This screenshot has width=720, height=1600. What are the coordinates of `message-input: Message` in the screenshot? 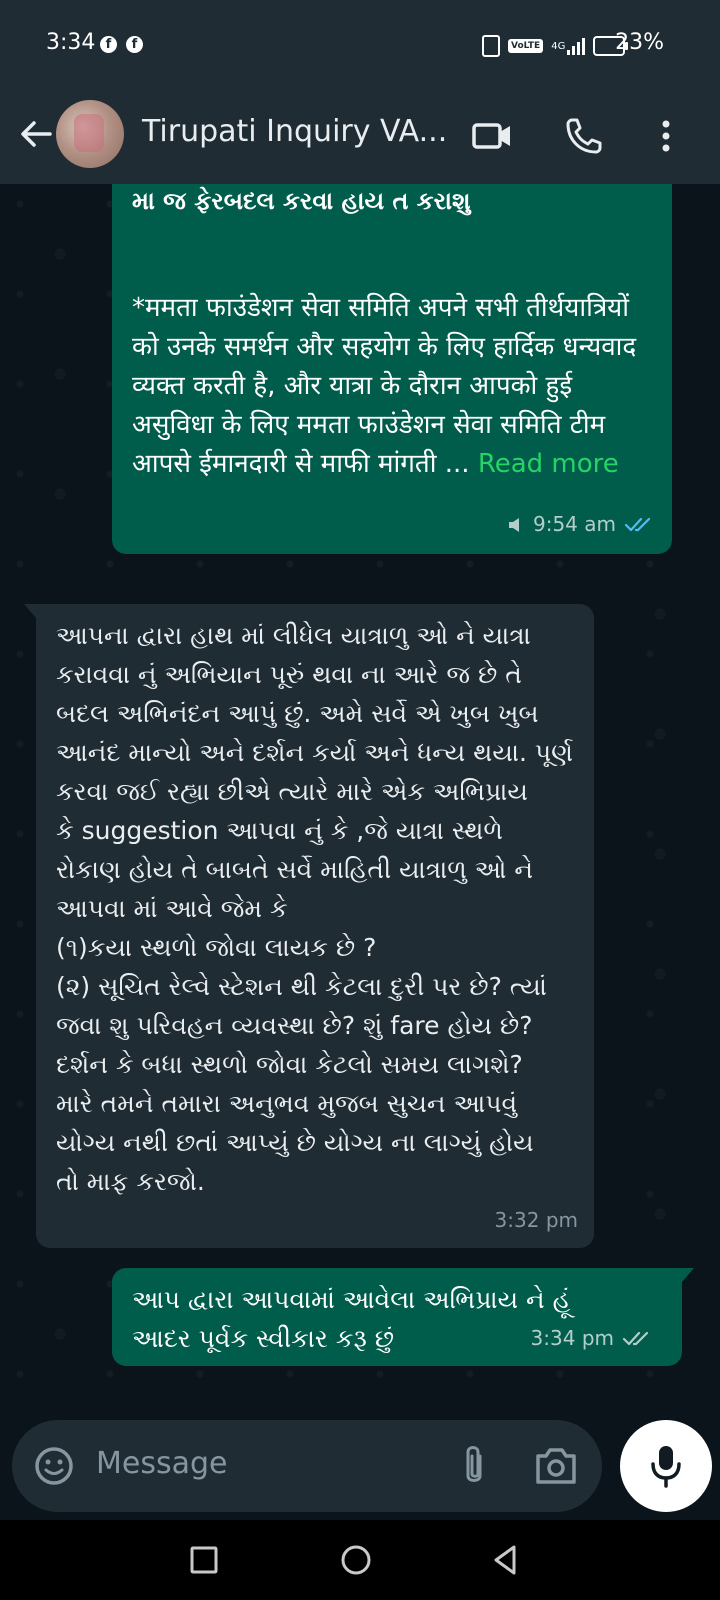 It's located at (161, 1463).